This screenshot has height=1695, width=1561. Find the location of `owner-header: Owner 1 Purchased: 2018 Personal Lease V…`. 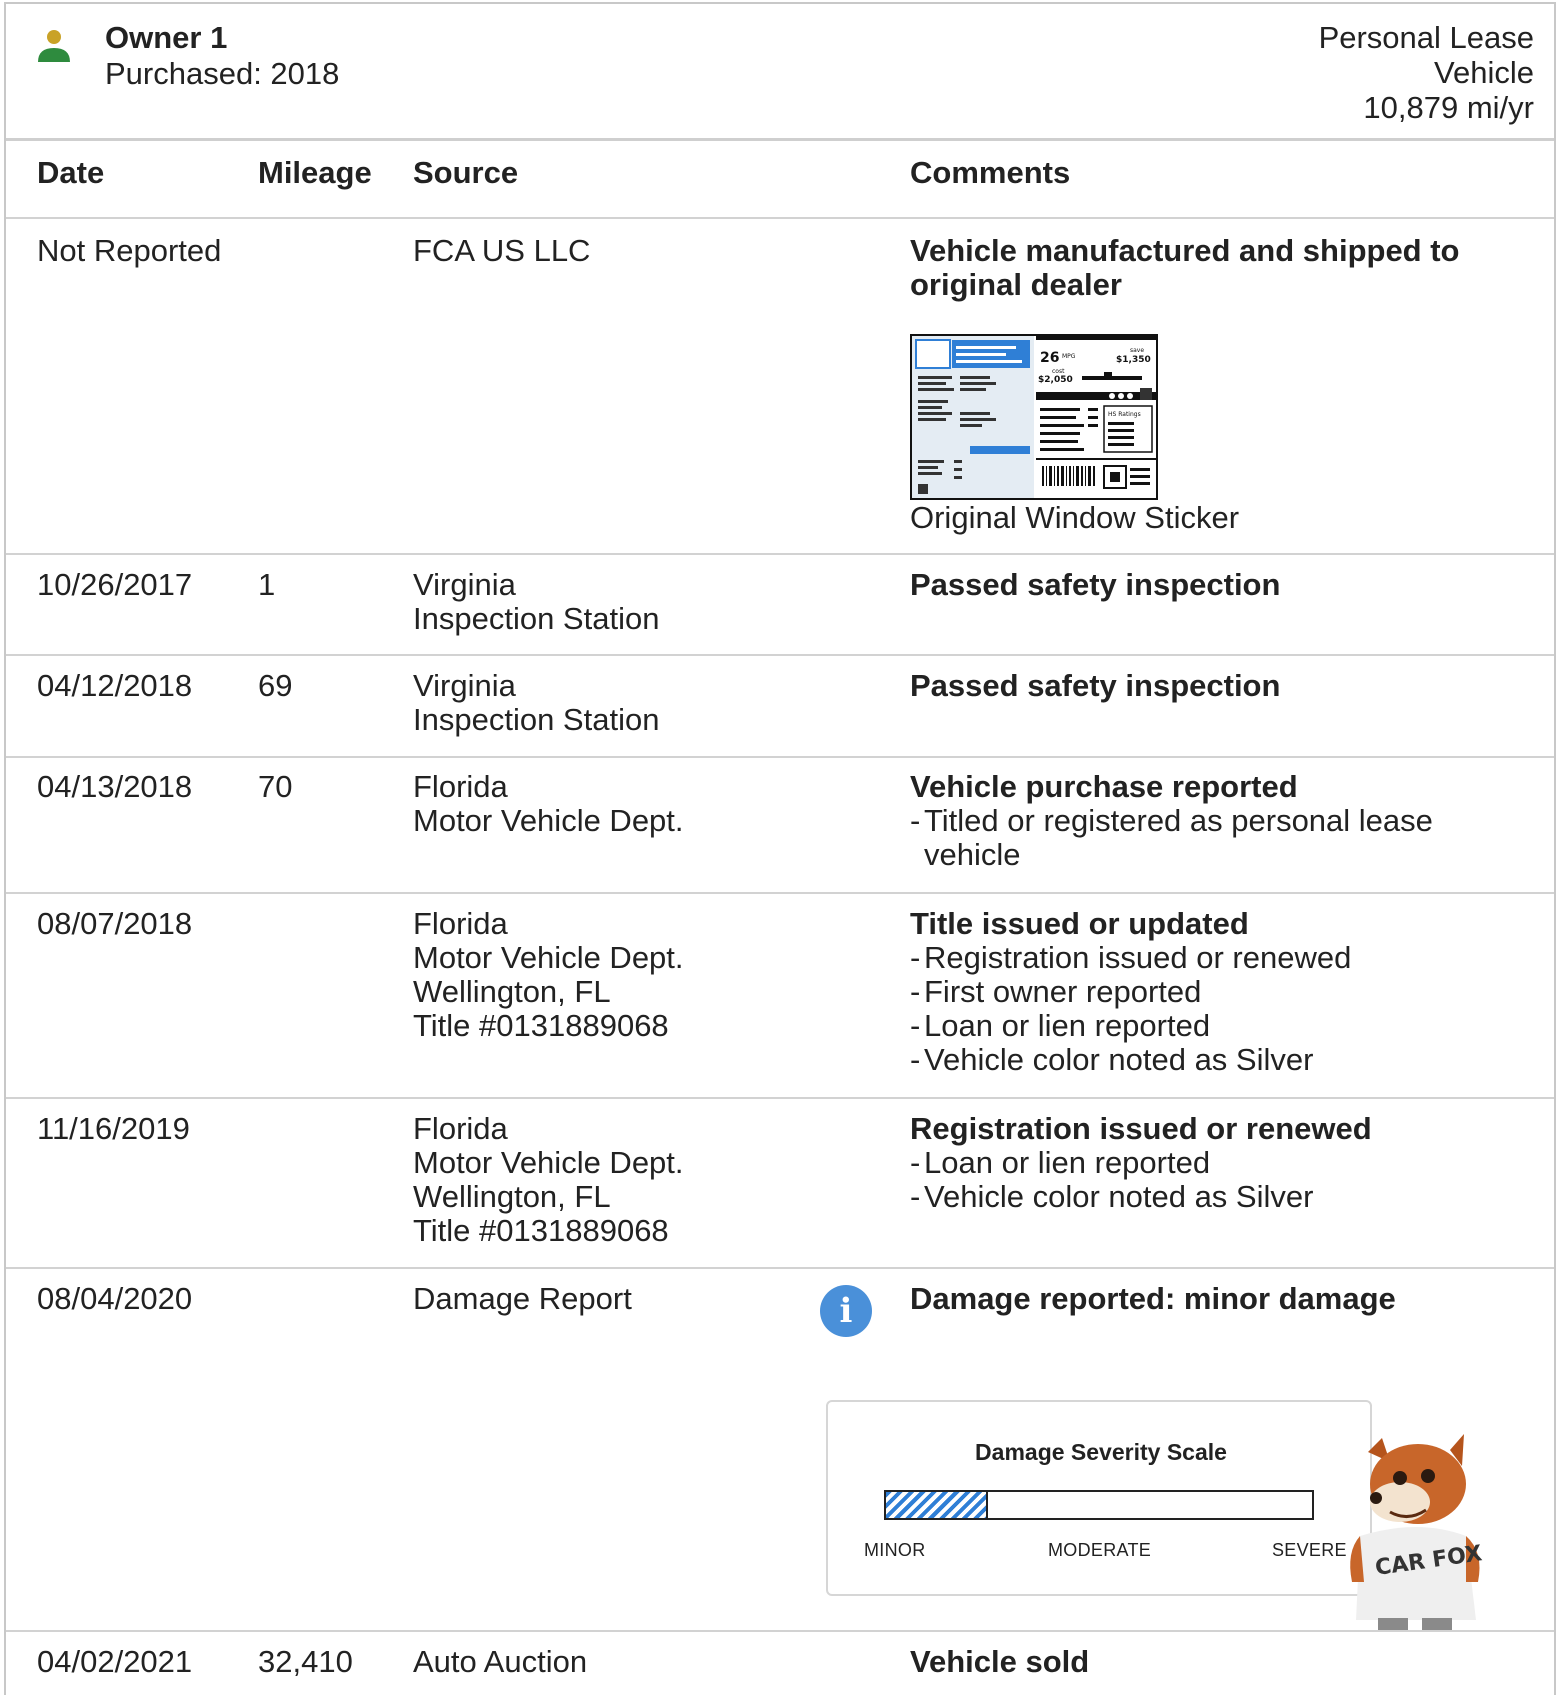

owner-header: Owner 1 Purchased: 2018 Personal Lease V… is located at coordinates (780, 72).